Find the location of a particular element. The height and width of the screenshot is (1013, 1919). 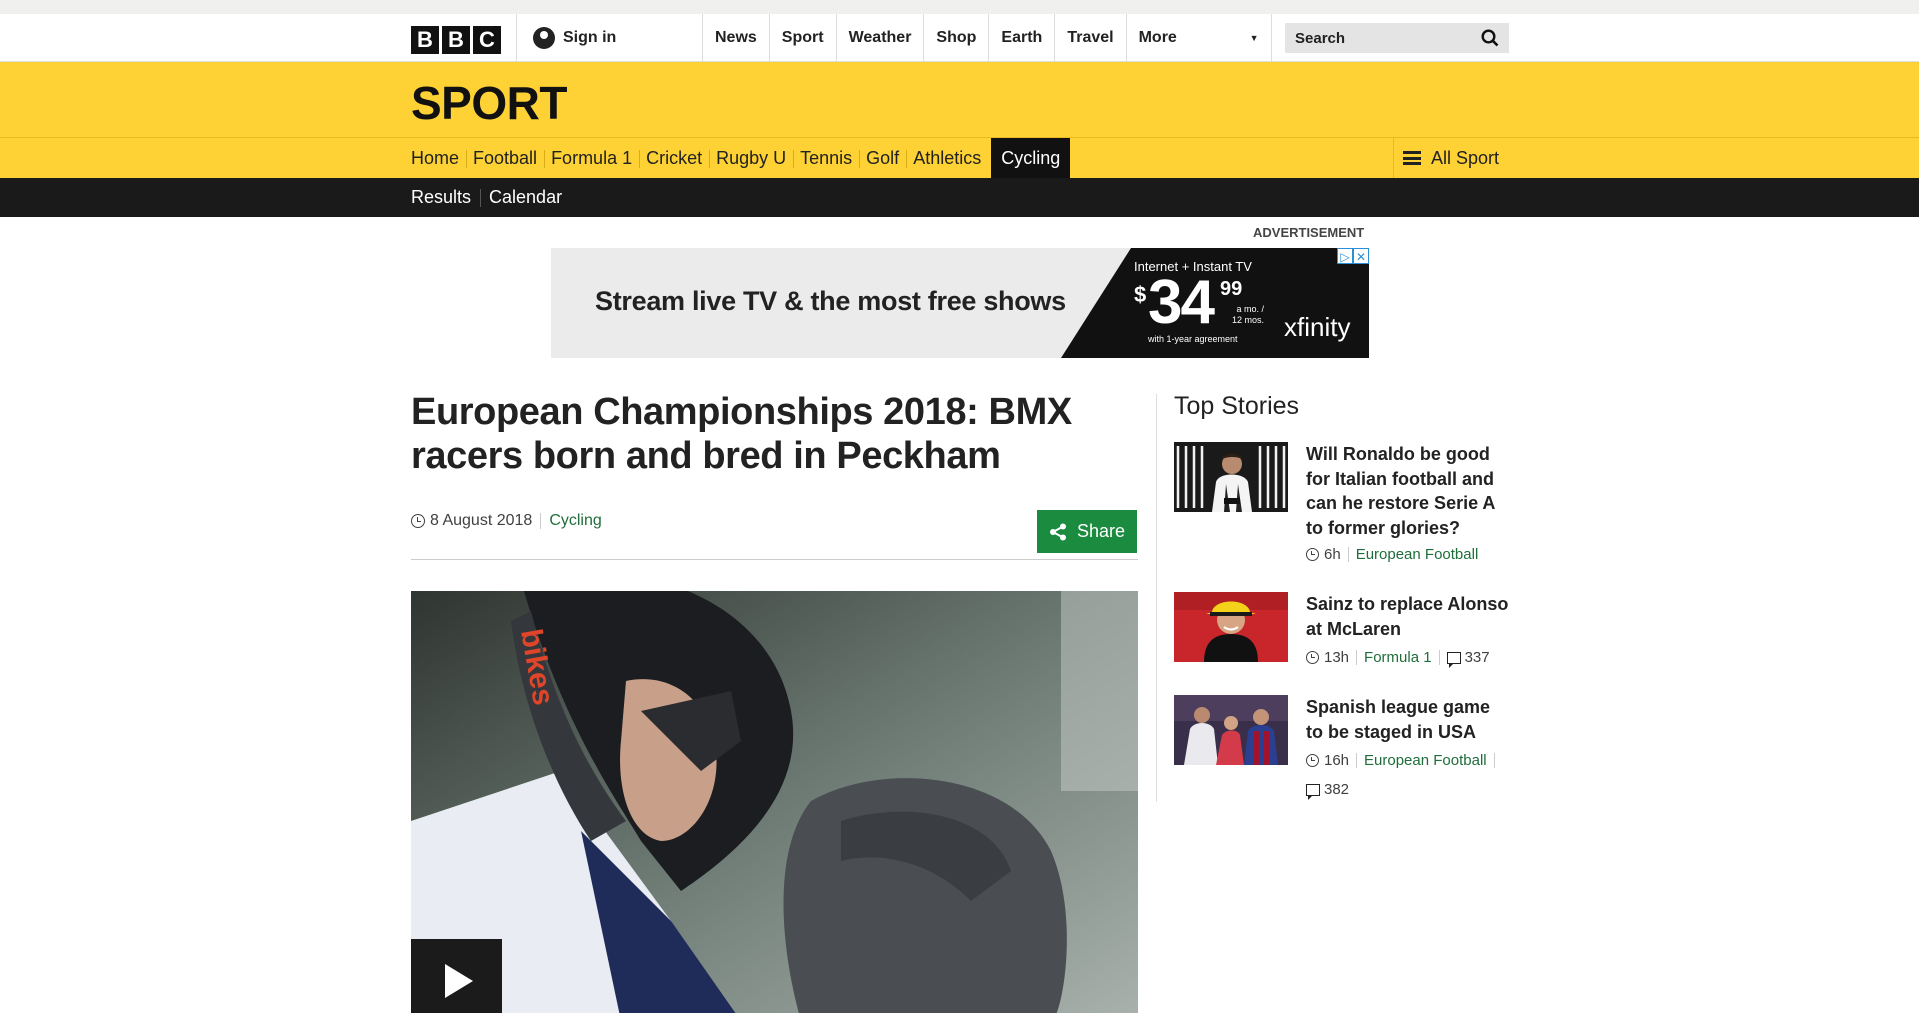

sport-nav-athletics: Athletics is located at coordinates (947, 158).